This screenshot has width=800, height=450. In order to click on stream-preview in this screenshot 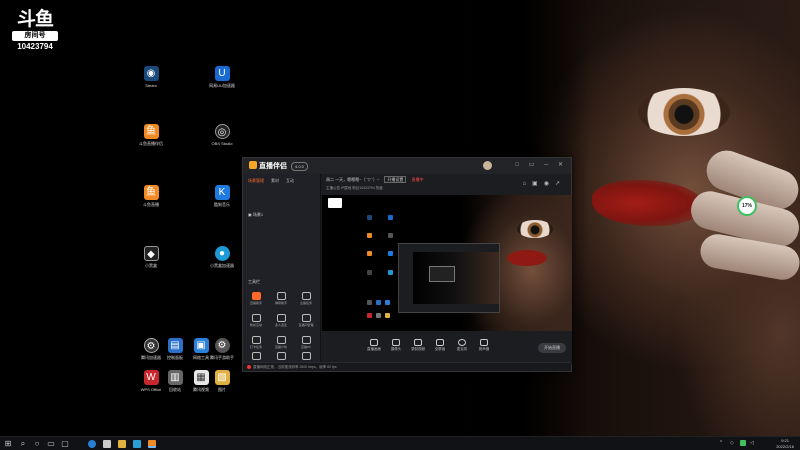, I will do `click(447, 263)`.